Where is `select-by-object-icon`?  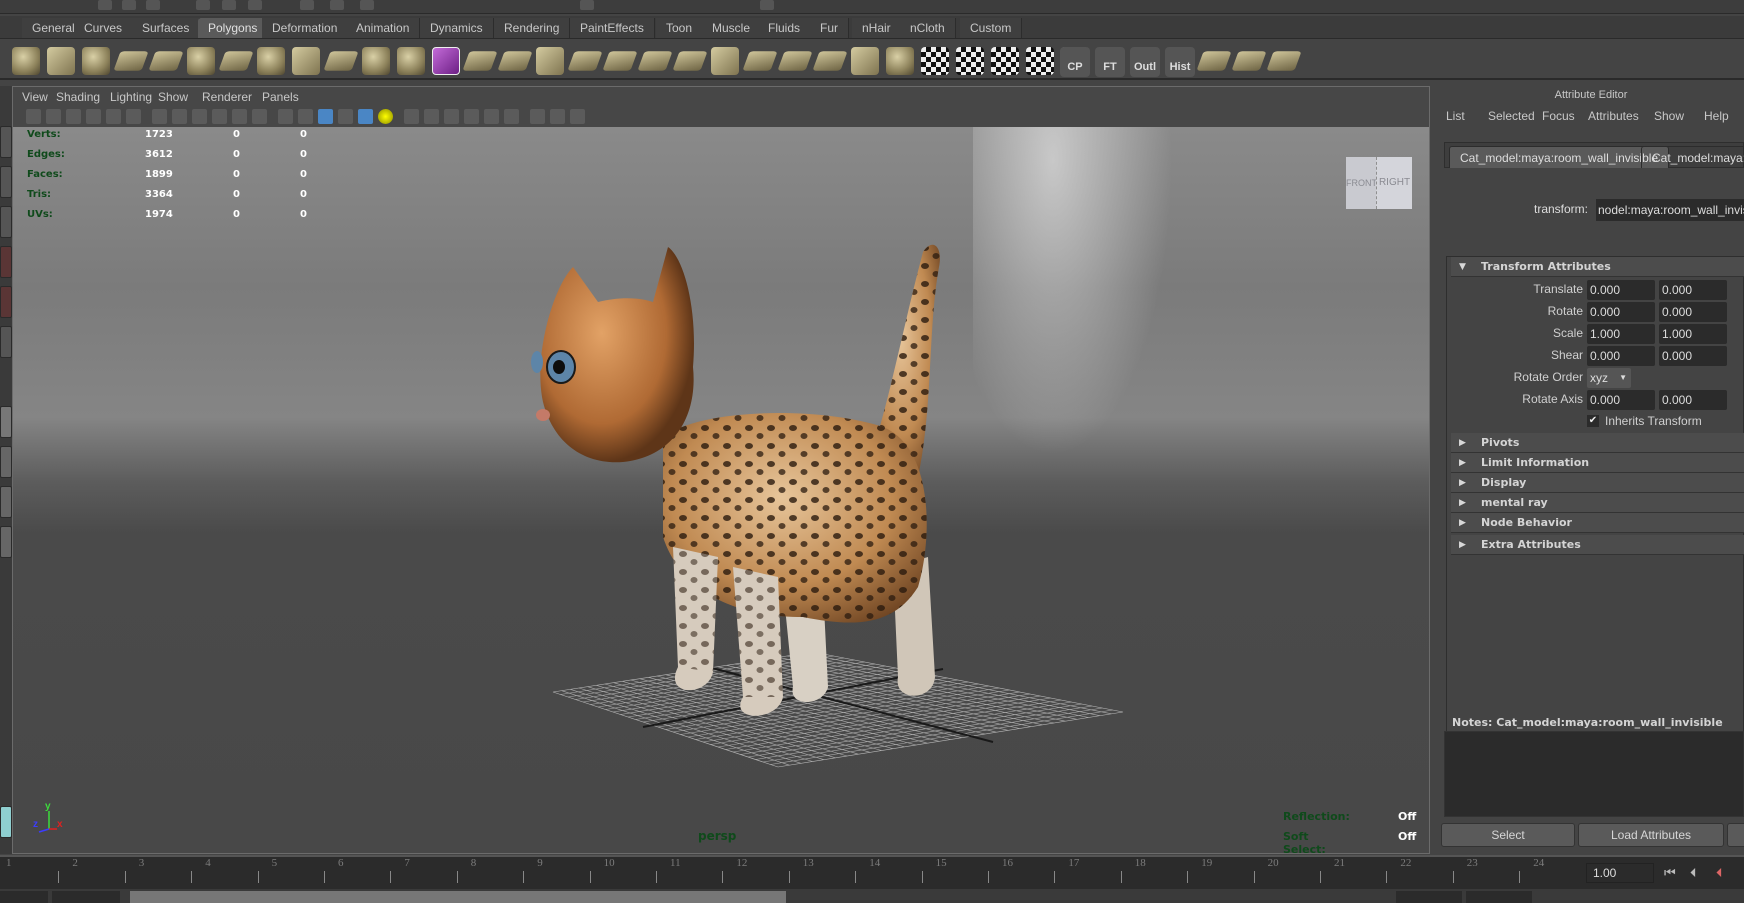 select-by-object-icon is located at coordinates (229, 5).